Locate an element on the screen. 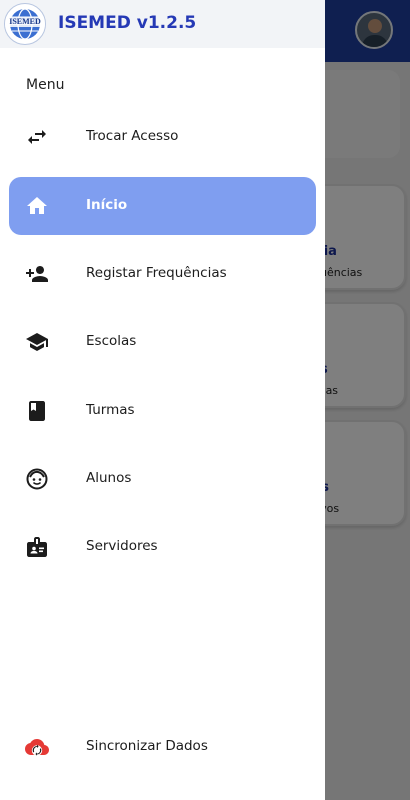  graduation-cap-icon is located at coordinates (37, 342).